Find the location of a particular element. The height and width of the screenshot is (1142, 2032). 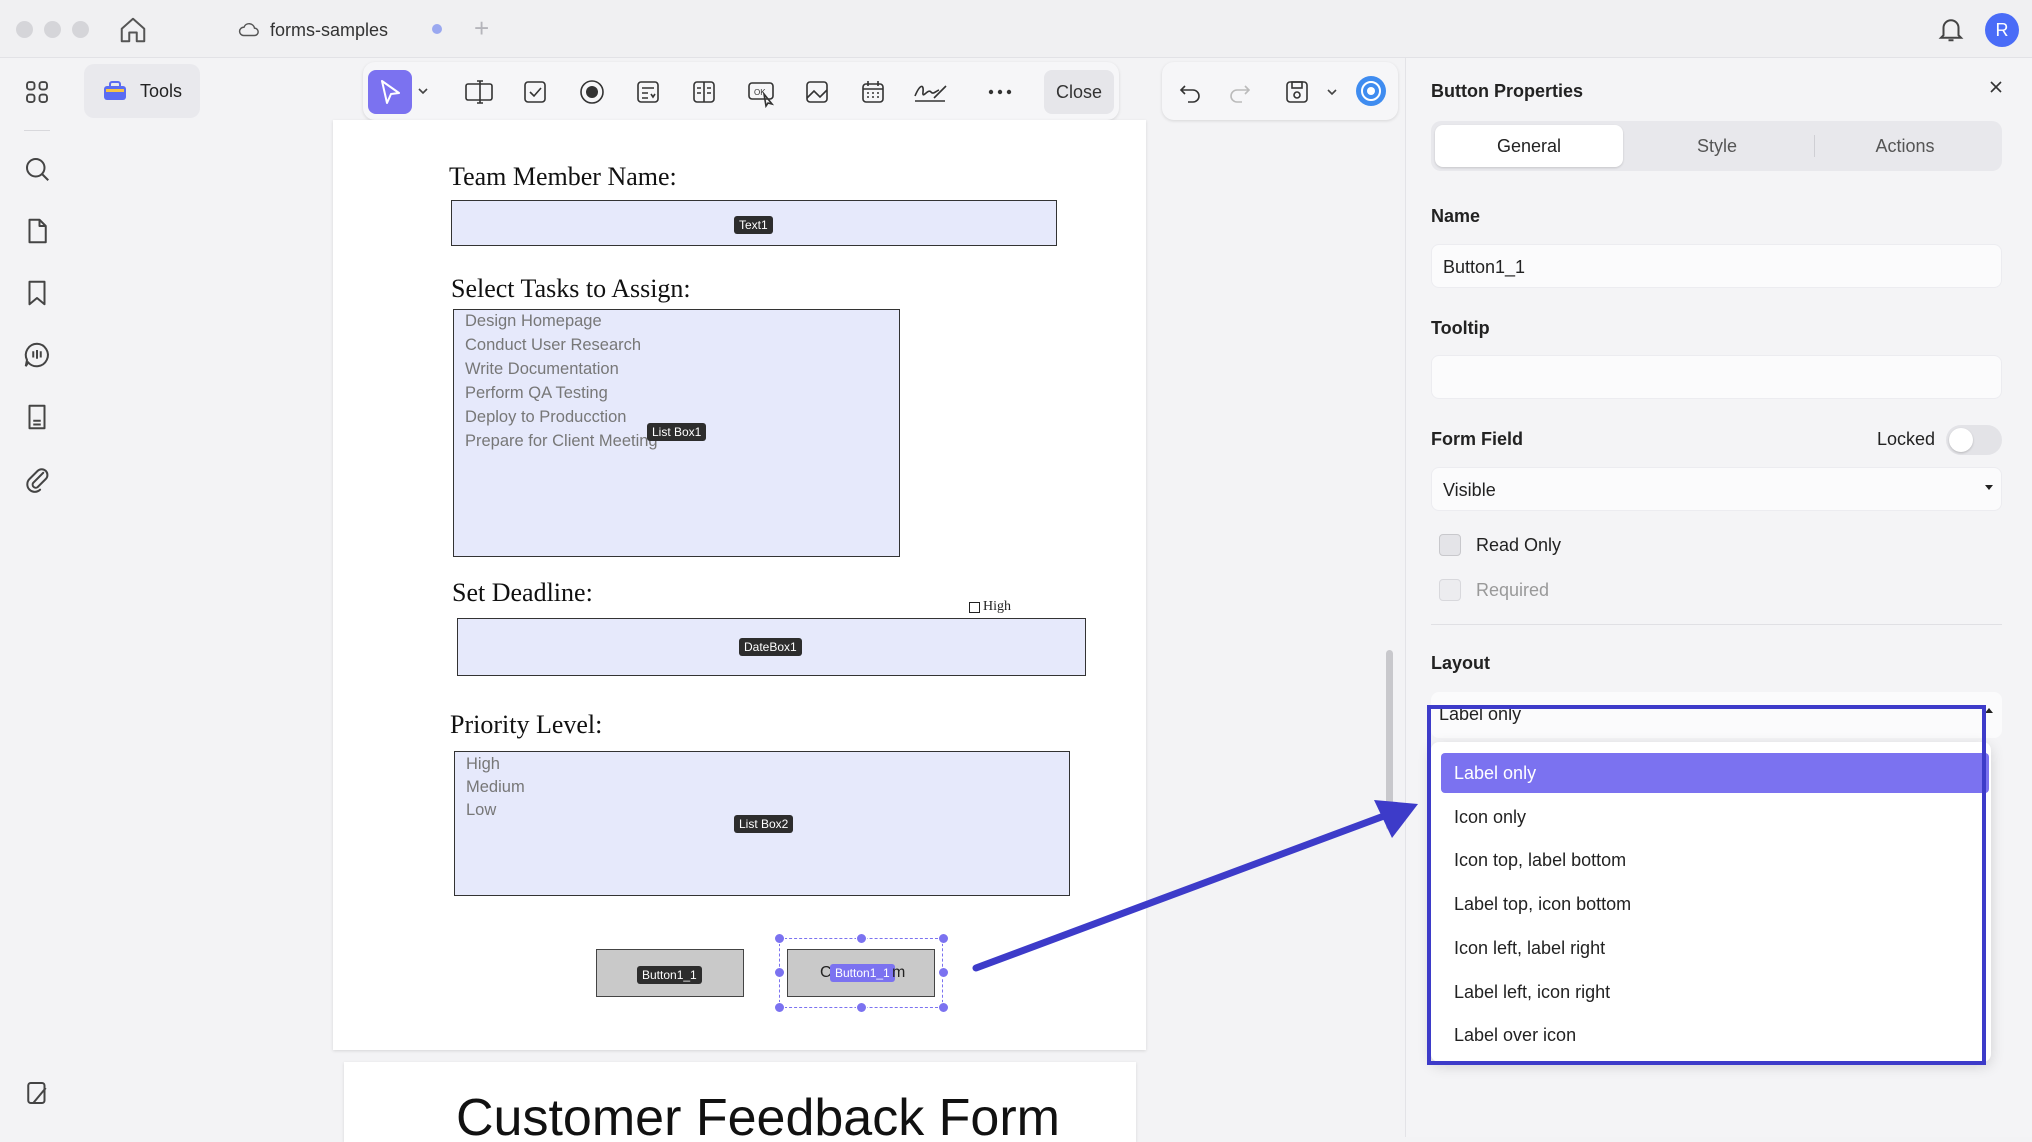

zoom-window-button is located at coordinates (80, 29).